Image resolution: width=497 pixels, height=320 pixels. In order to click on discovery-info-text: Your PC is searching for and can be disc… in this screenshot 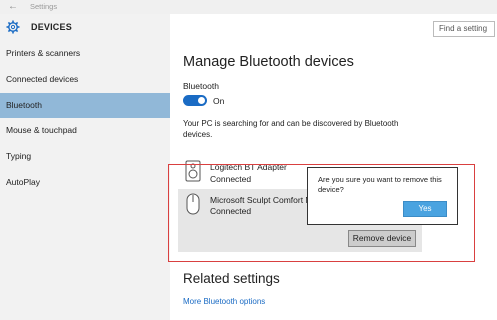, I will do `click(291, 129)`.